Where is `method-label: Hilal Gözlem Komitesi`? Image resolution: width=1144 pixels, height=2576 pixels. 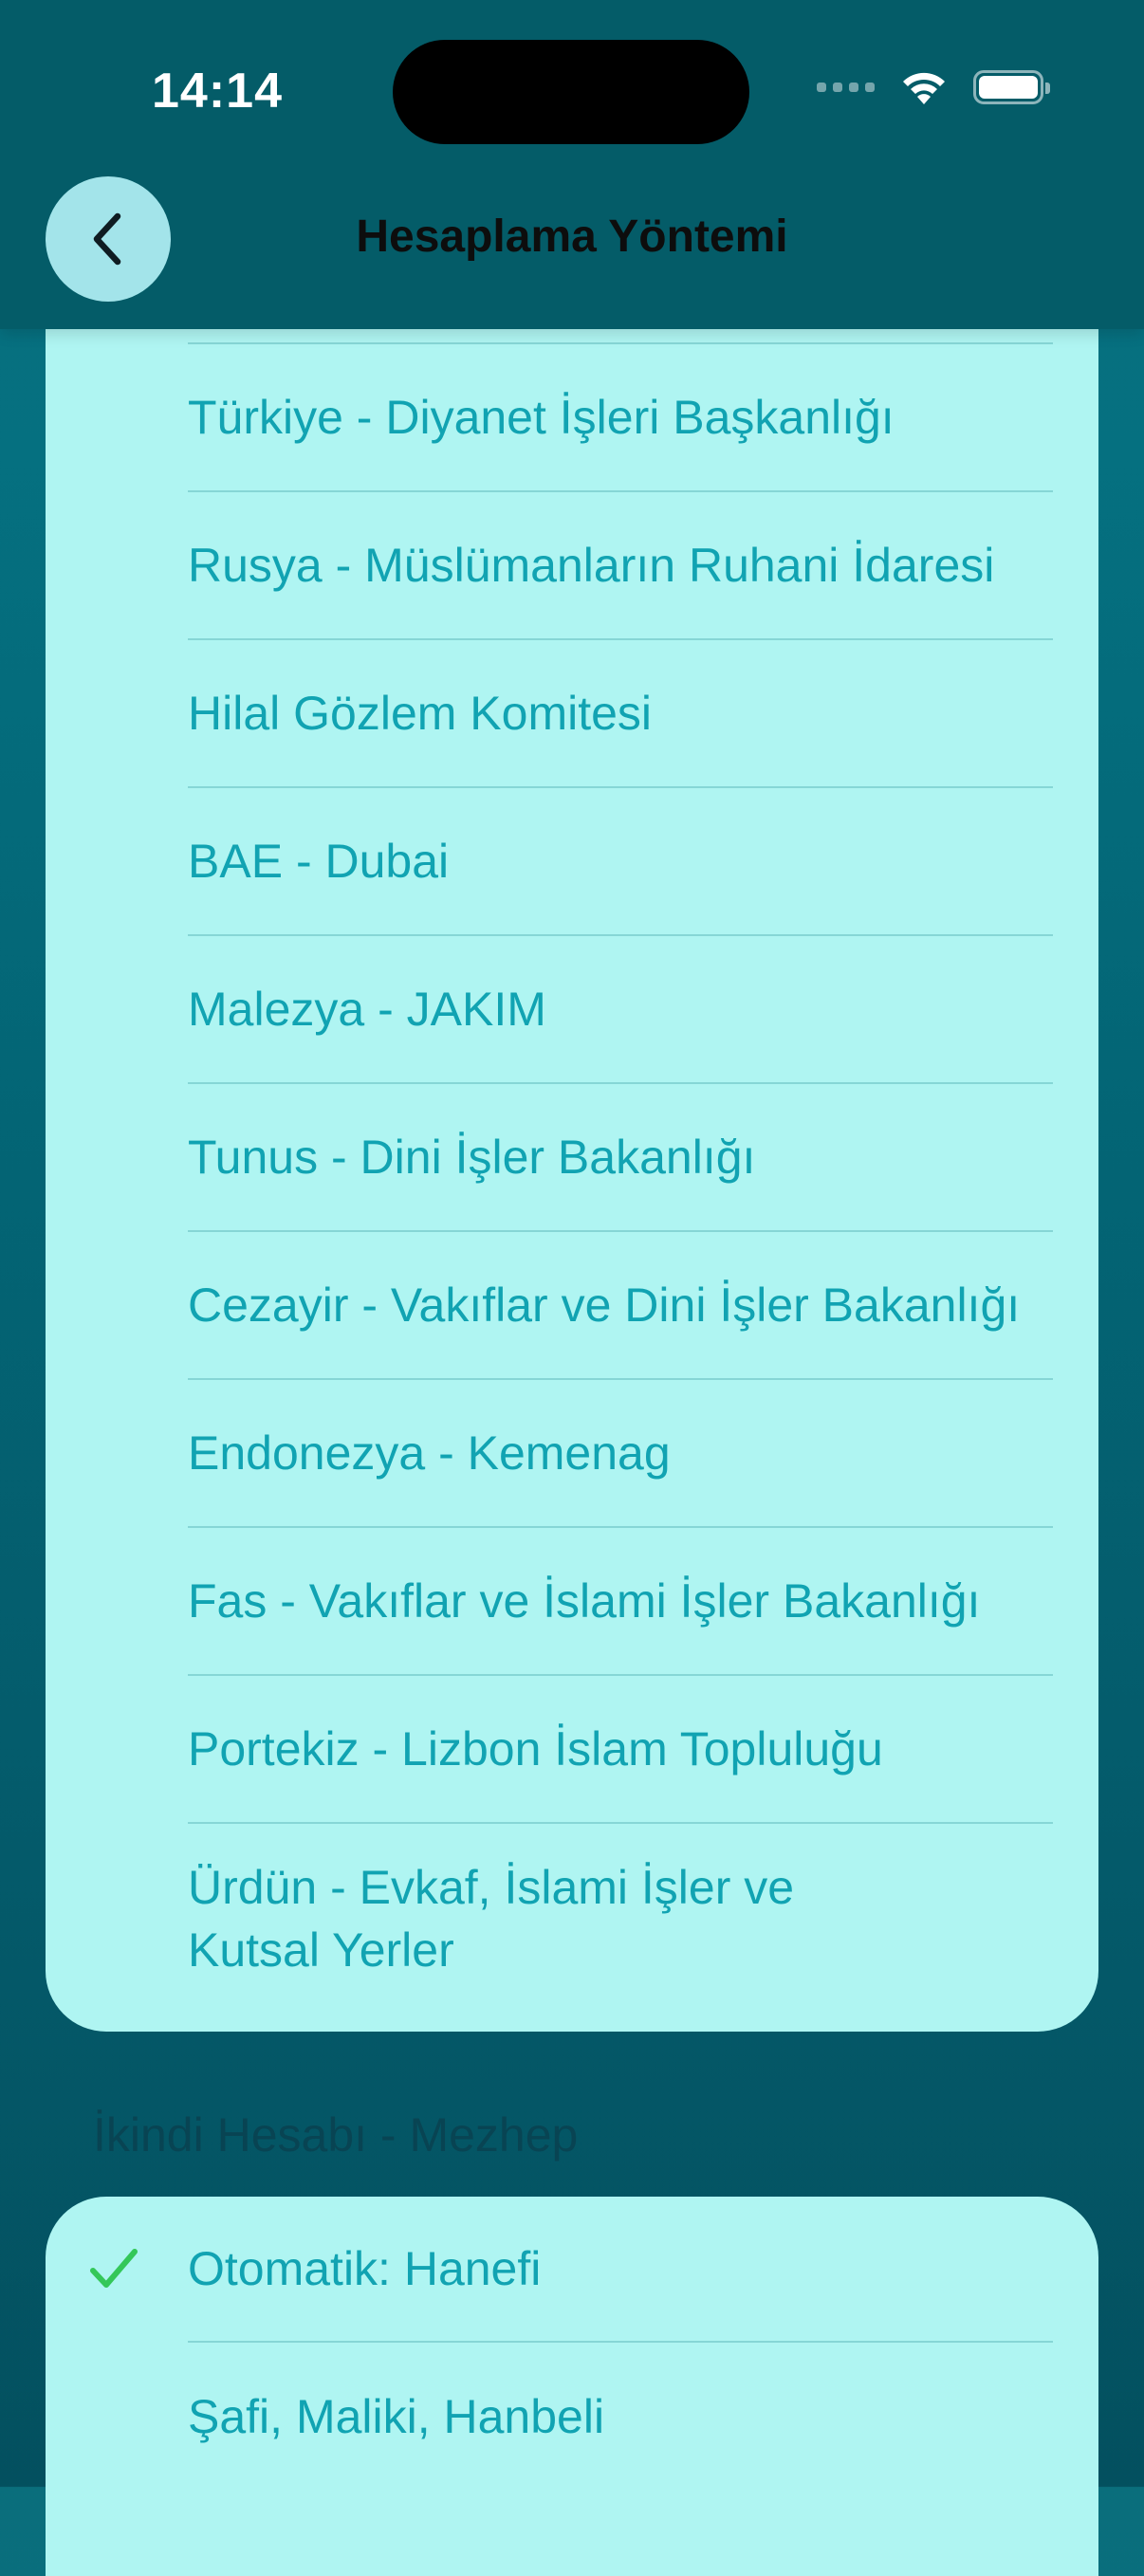 method-label: Hilal Gözlem Komitesi is located at coordinates (420, 713).